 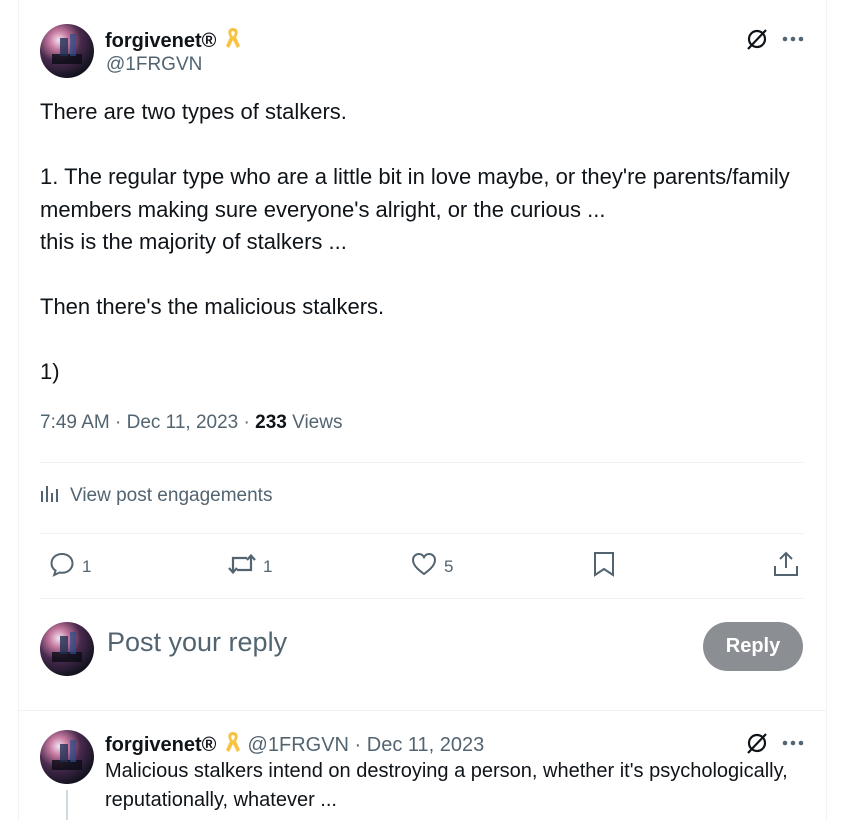 I want to click on reply-author-name: forgivenet®, so click(x=160, y=745).